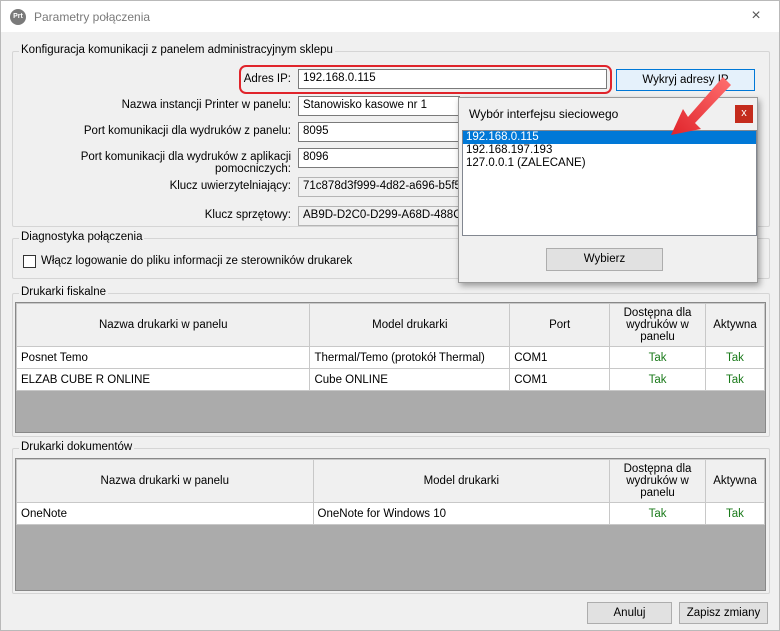 The image size is (780, 631). Describe the element at coordinates (230, 186) in the screenshot. I see `auth-key-label: Klucz uwierzytelniający:` at that location.